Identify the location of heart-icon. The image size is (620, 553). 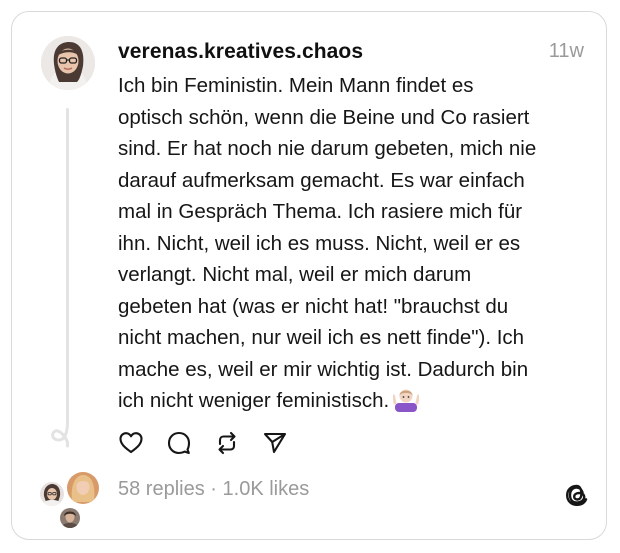
(131, 443).